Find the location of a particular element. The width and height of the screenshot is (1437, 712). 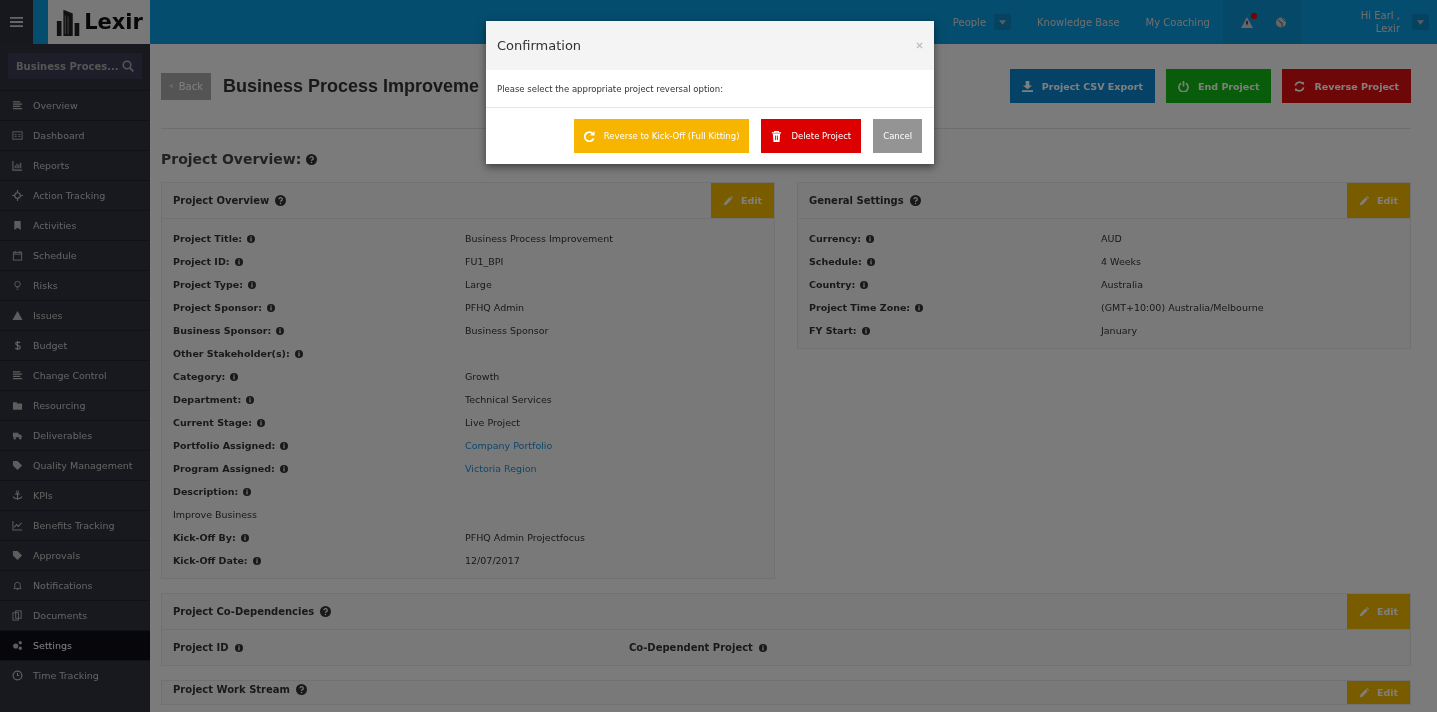

caret-icon is located at coordinates (1003, 22).